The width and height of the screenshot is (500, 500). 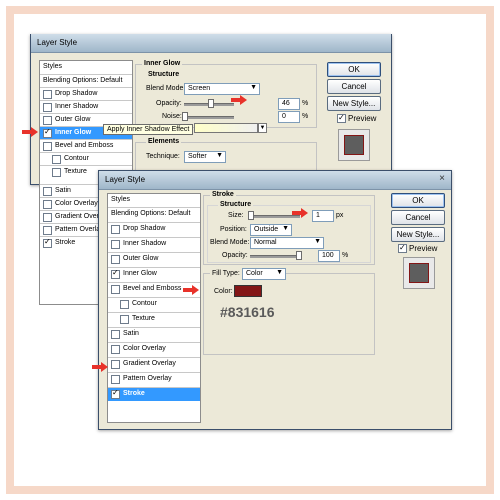 What do you see at coordinates (275, 256) in the screenshot?
I see `front-opacity-slider` at bounding box center [275, 256].